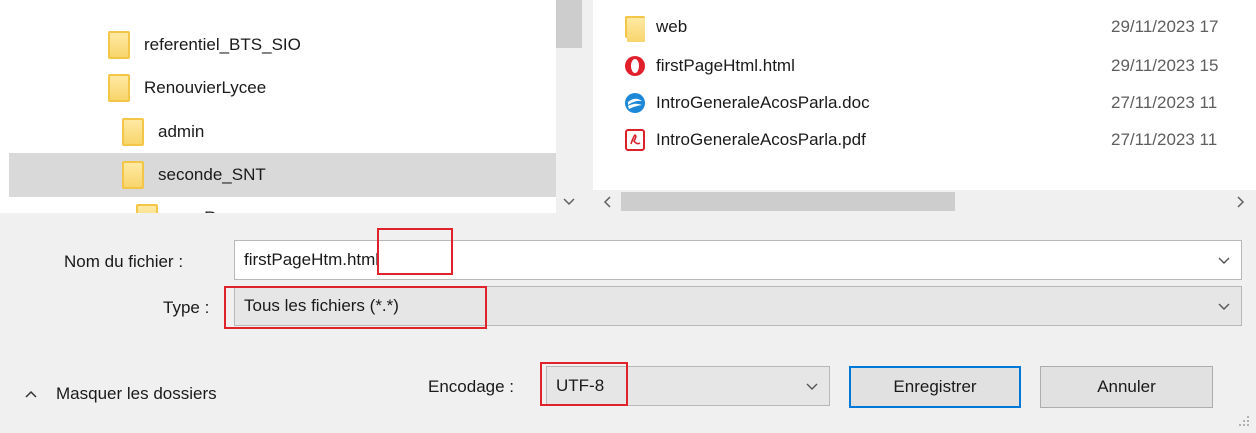 This screenshot has height=433, width=1256. What do you see at coordinates (688, 386) in the screenshot?
I see `encoding-select: UTF-8` at bounding box center [688, 386].